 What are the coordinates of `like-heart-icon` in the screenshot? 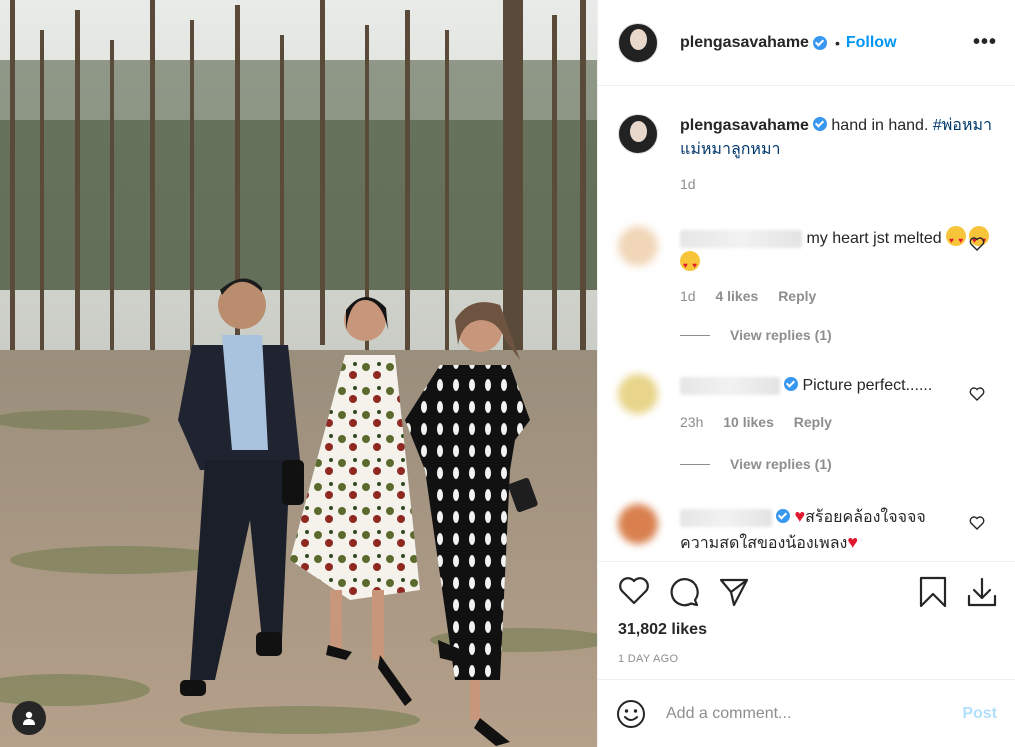 It's located at (634, 591).